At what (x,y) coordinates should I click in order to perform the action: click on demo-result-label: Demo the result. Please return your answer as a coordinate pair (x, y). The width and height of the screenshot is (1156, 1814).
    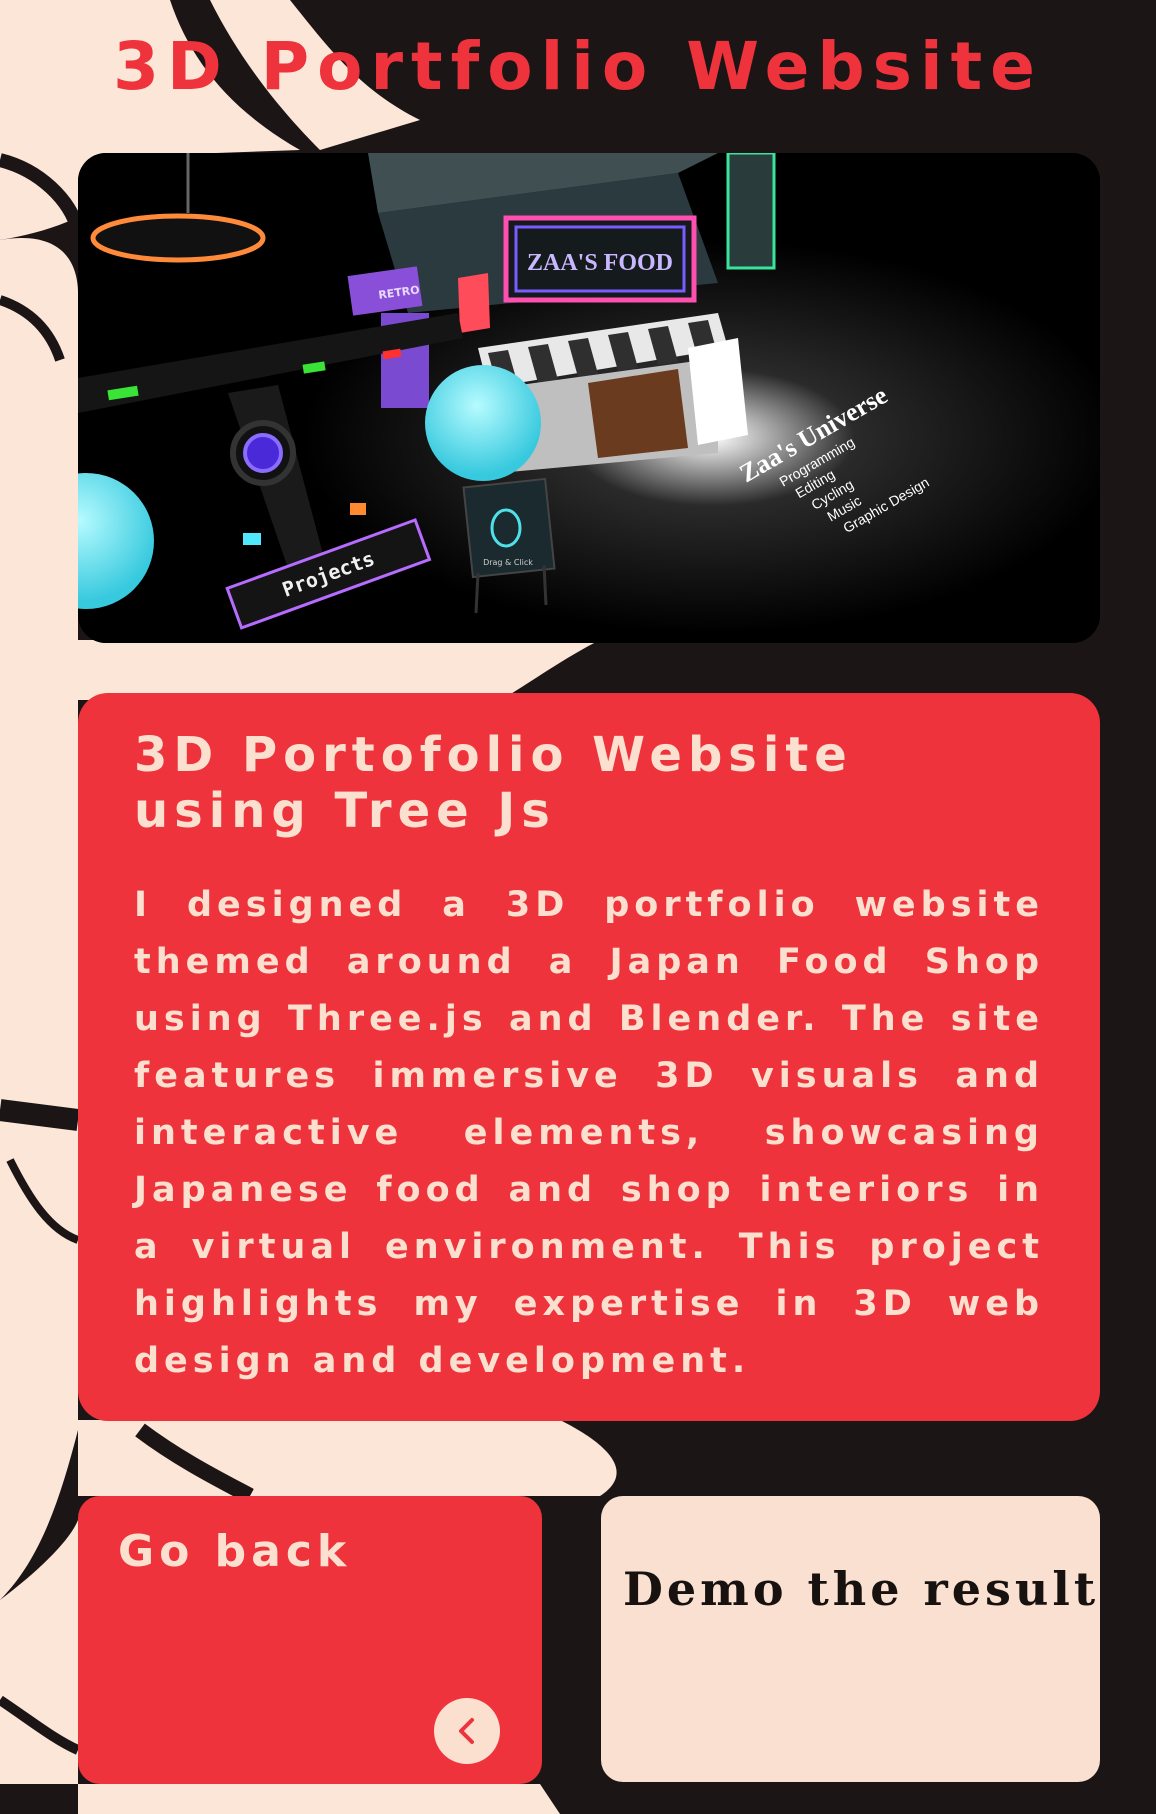
    Looking at the image, I should click on (861, 1589).